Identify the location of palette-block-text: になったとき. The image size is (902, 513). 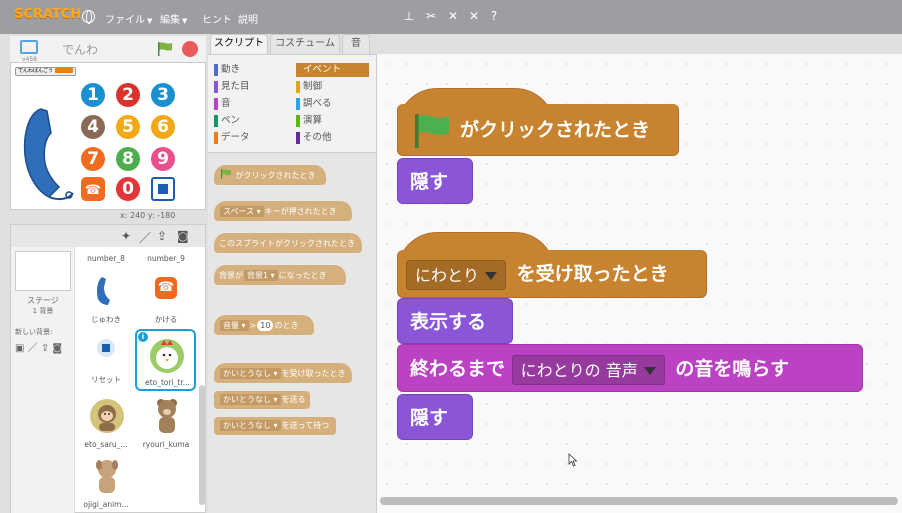
(302, 275).